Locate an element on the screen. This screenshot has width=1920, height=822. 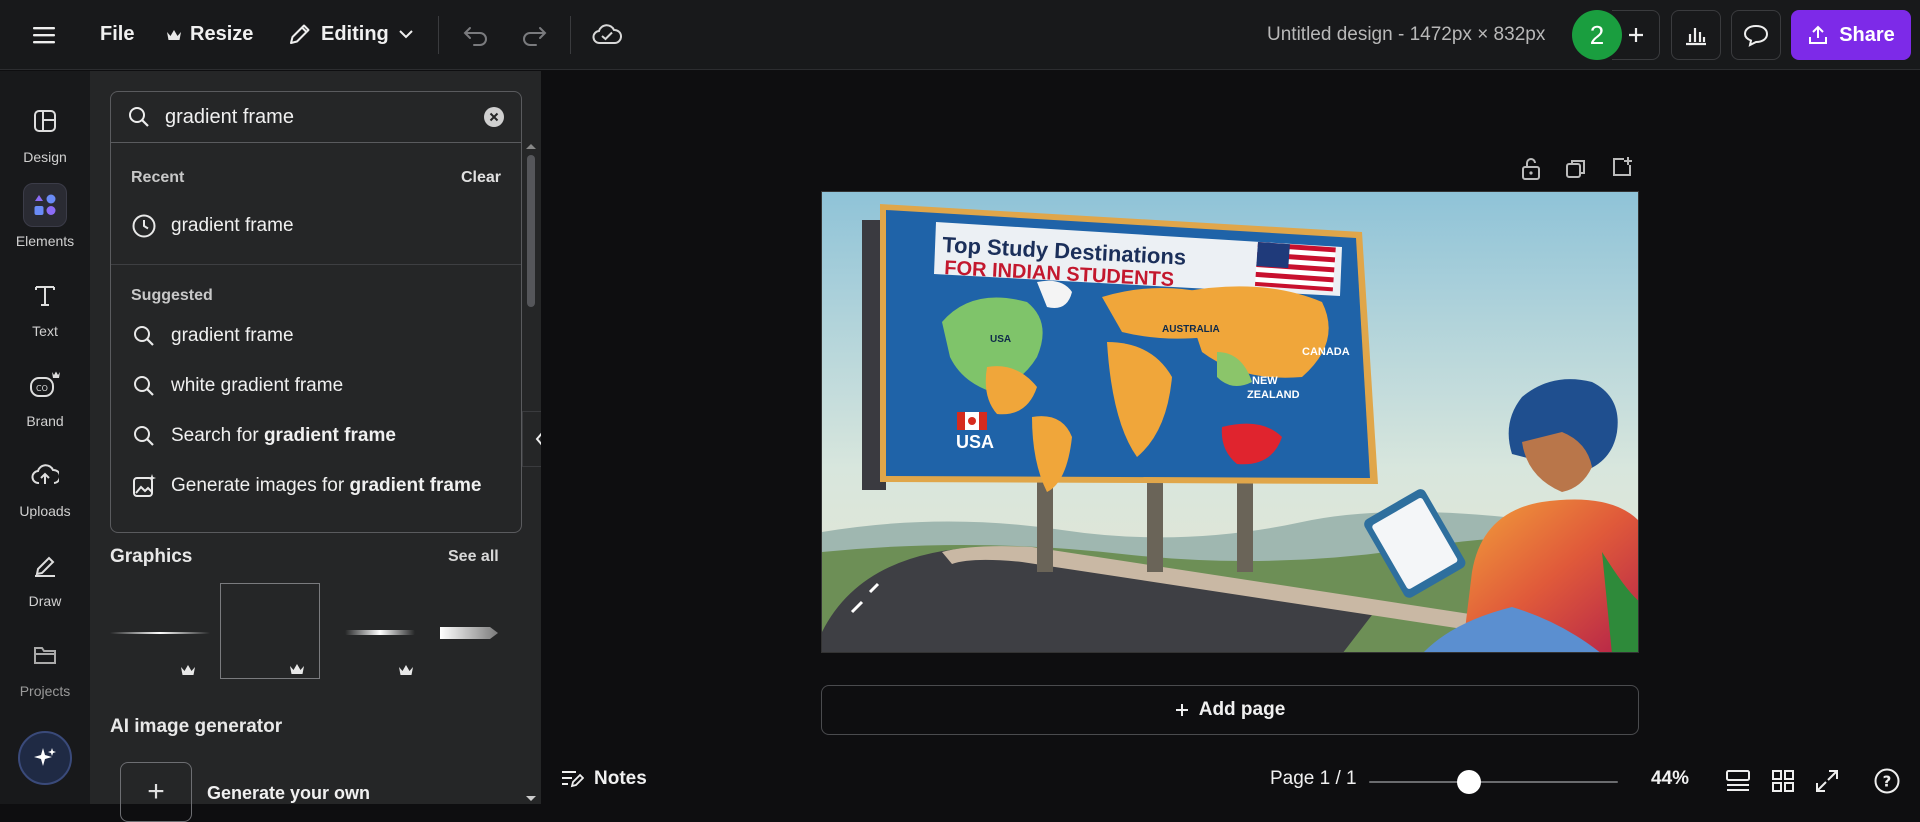
rail-item-elements: Elements is located at coordinates (45, 216).